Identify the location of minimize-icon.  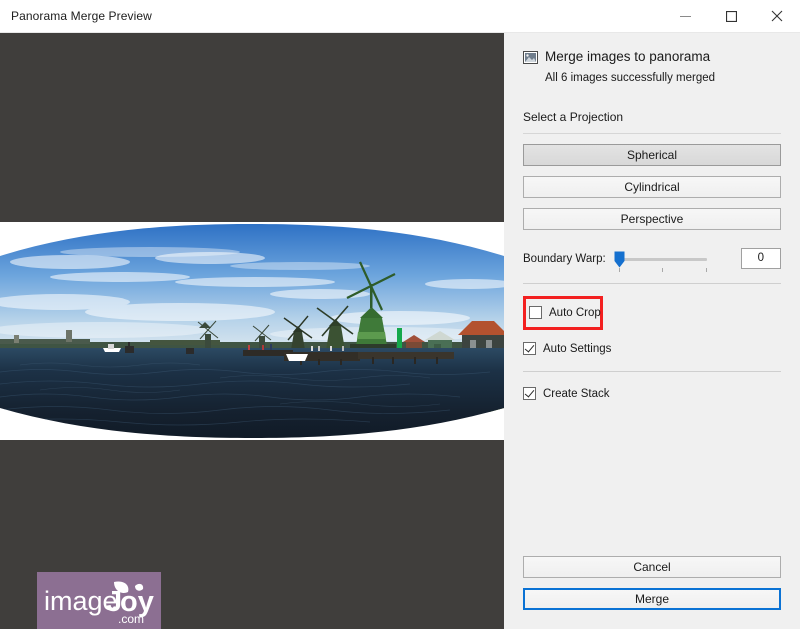
(685, 16).